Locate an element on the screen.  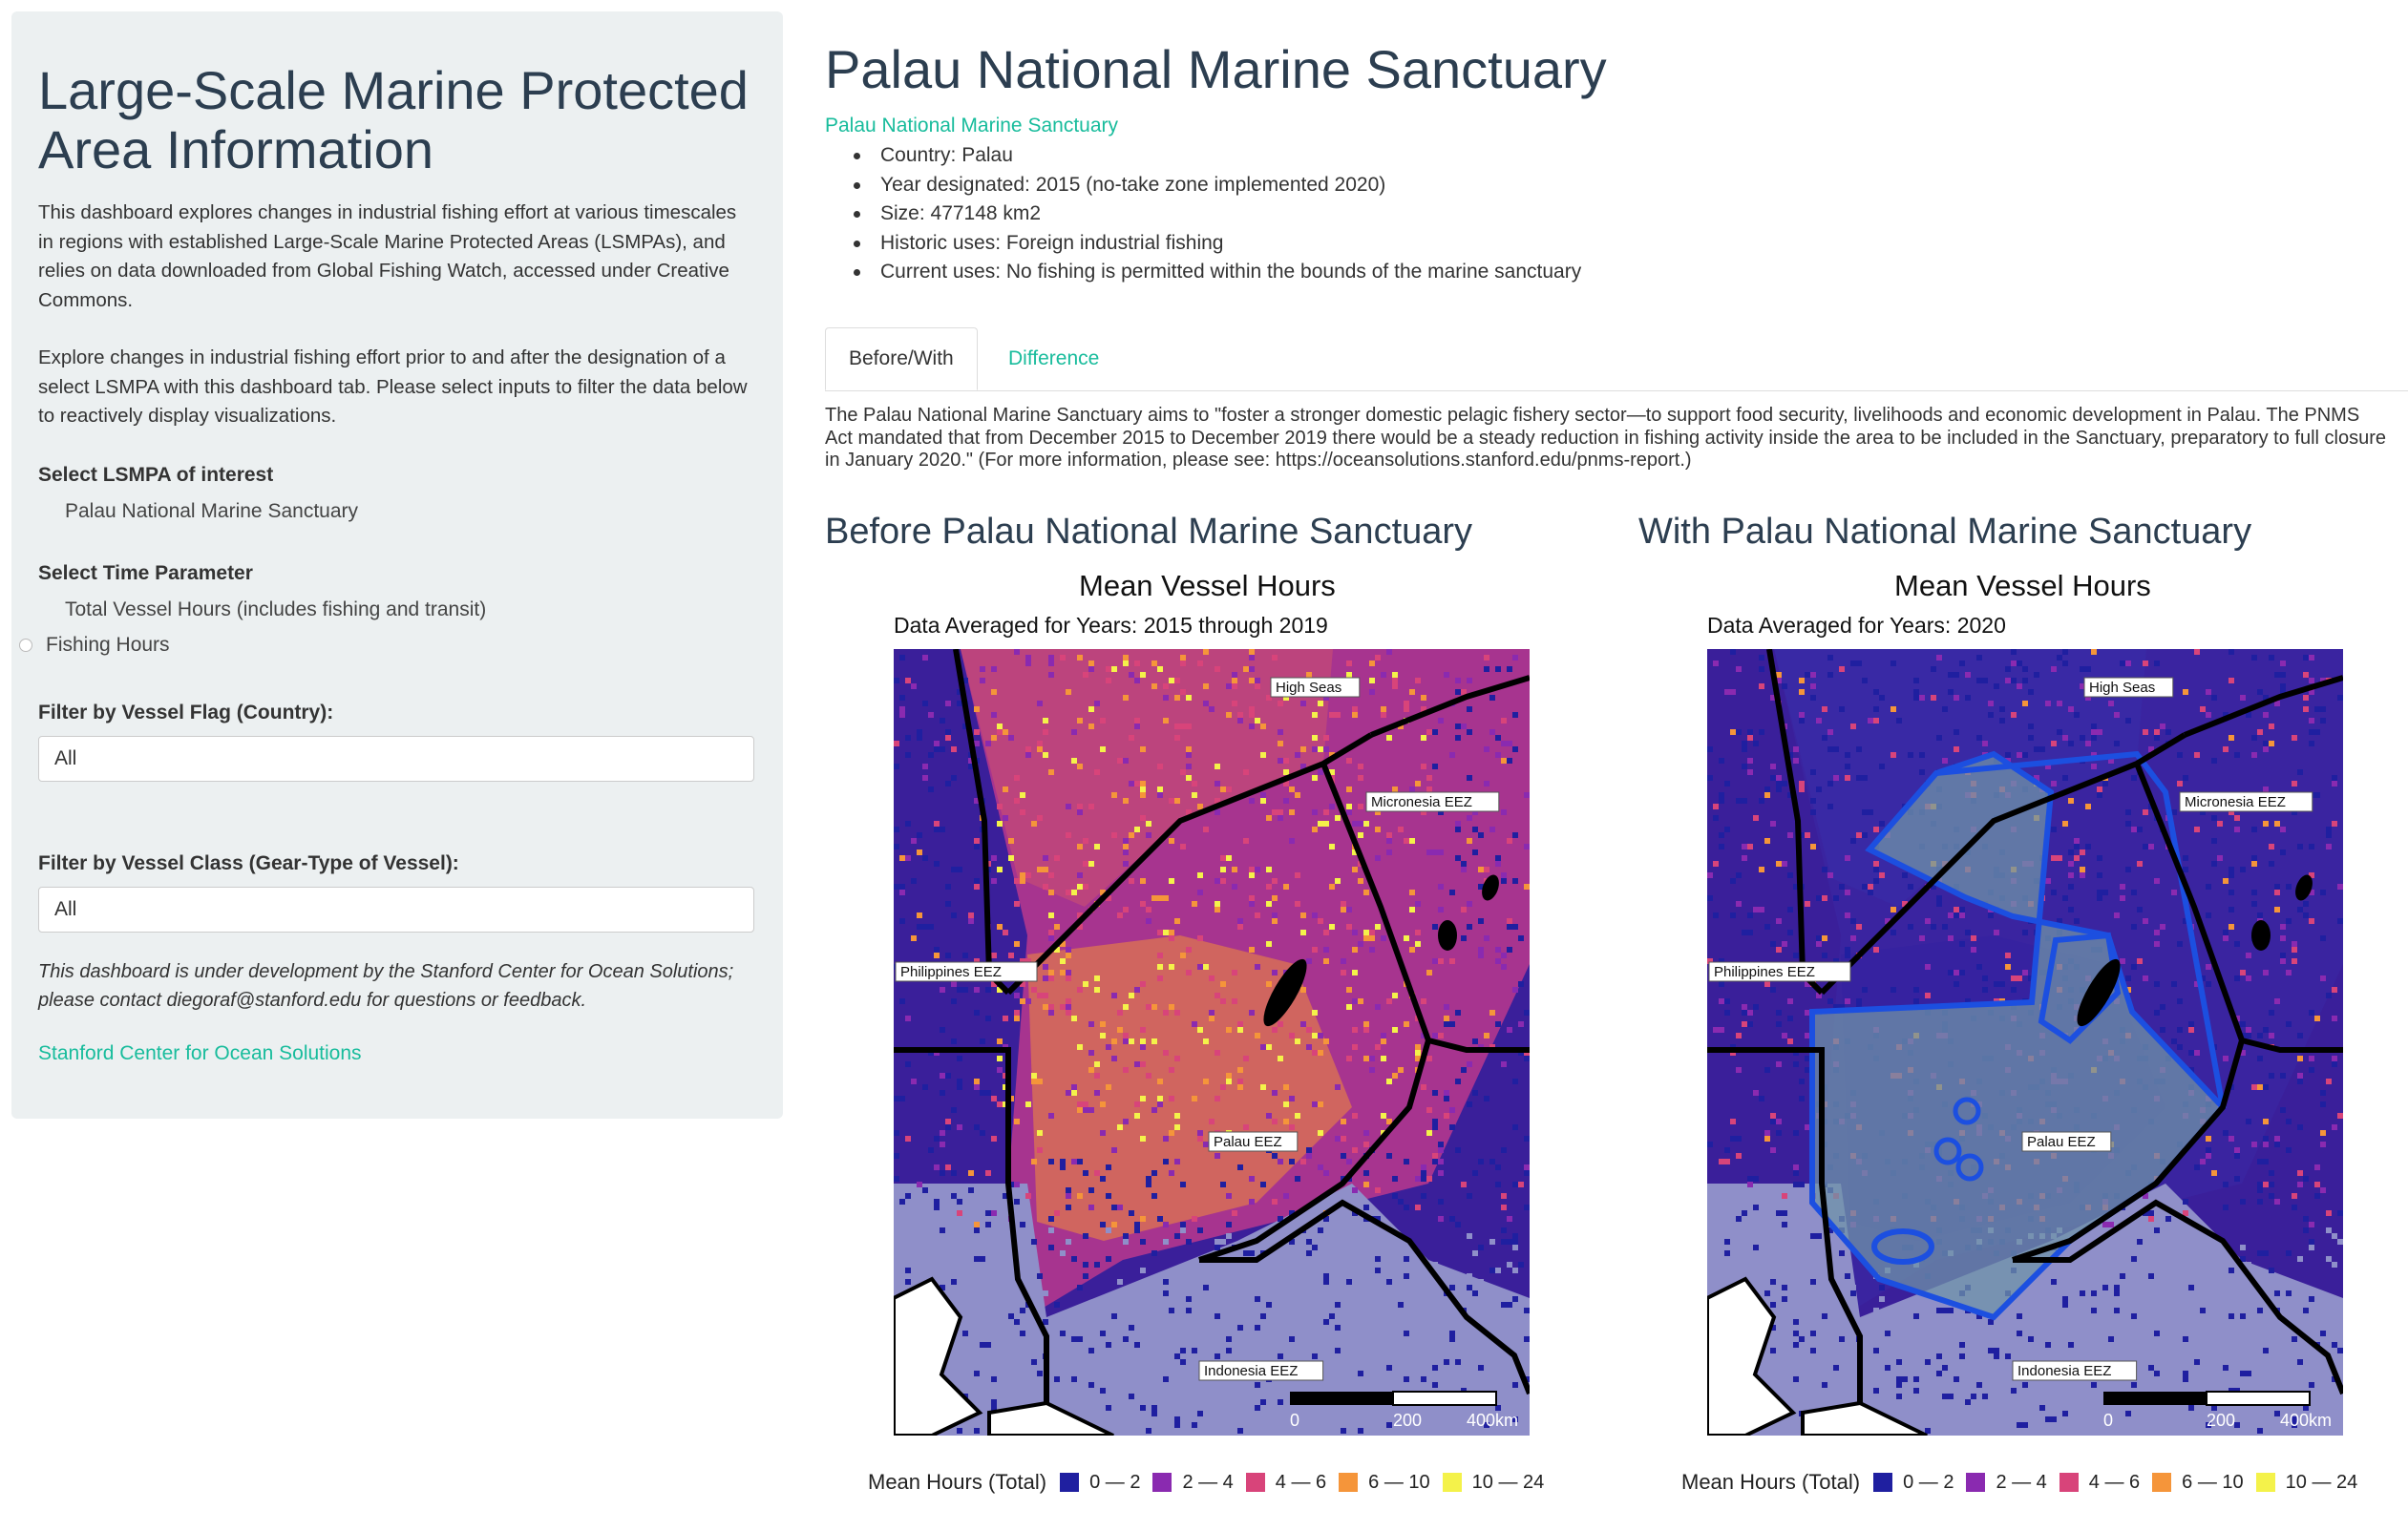
fact-size: Size: 477148 km2 is located at coordinates (1217, 214).